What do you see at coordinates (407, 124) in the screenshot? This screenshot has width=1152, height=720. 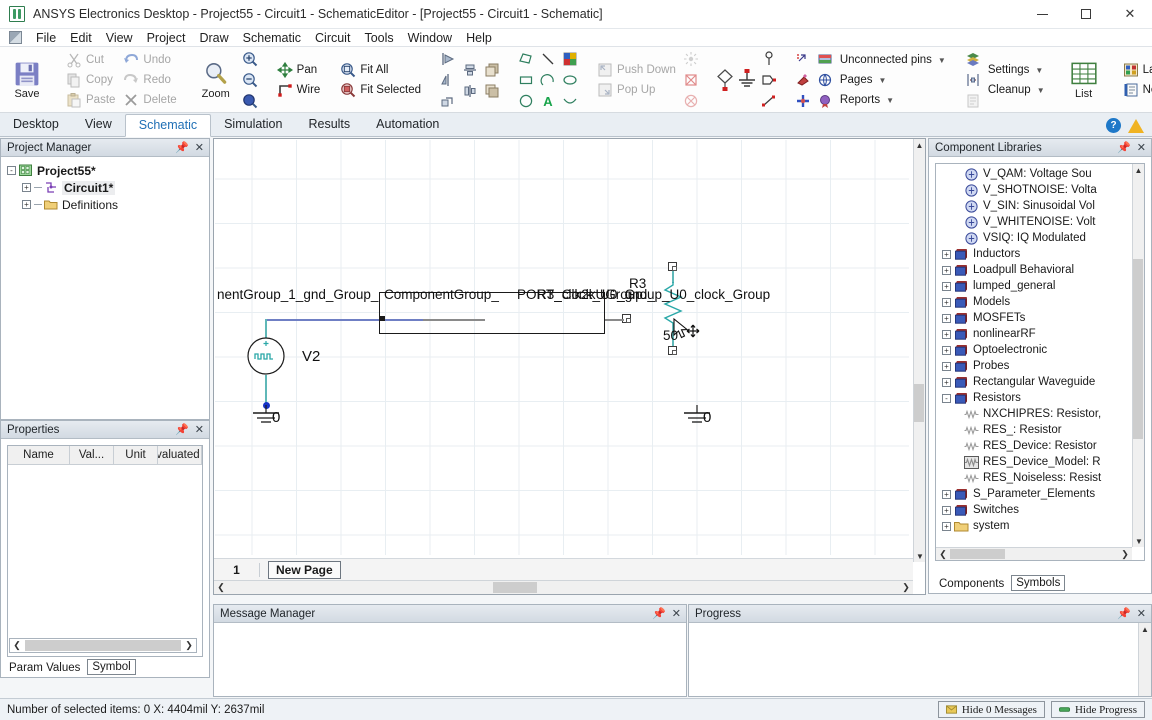 I see `tab-automation: Automation` at bounding box center [407, 124].